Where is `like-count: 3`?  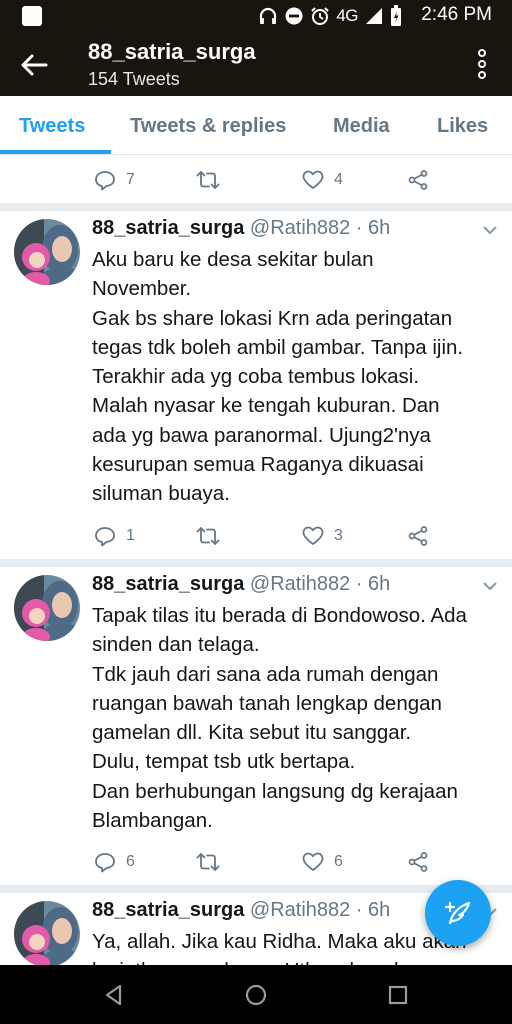
like-count: 3 is located at coordinates (338, 535).